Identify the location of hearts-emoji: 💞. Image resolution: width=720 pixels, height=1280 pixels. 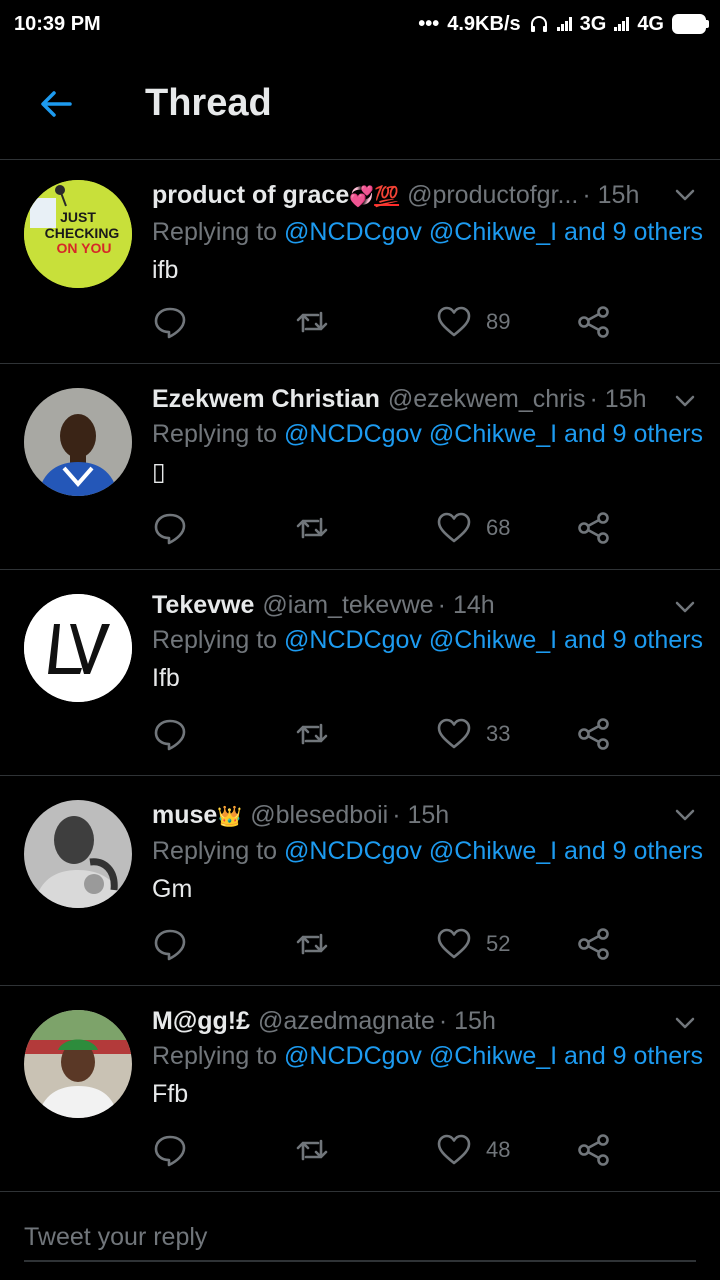
(362, 196).